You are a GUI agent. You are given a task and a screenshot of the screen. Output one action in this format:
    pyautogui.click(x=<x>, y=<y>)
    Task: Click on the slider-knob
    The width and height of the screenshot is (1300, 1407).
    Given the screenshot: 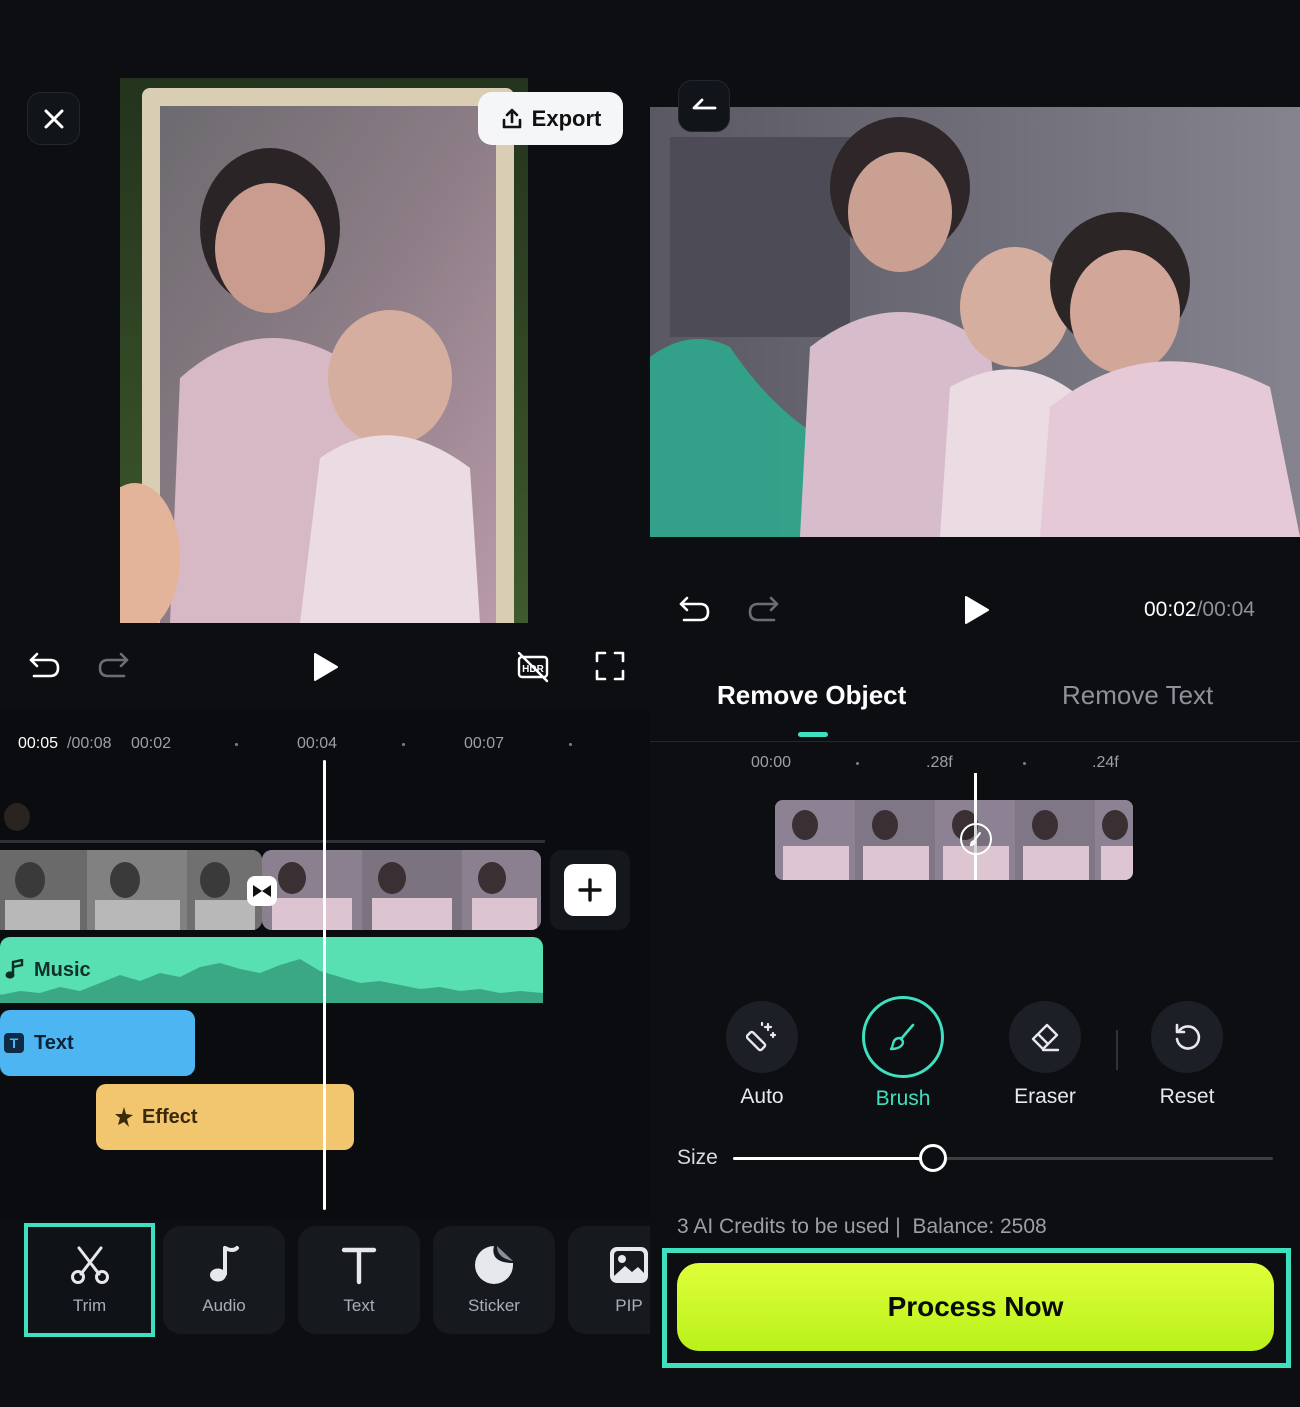 What is the action you would take?
    pyautogui.click(x=933, y=1158)
    